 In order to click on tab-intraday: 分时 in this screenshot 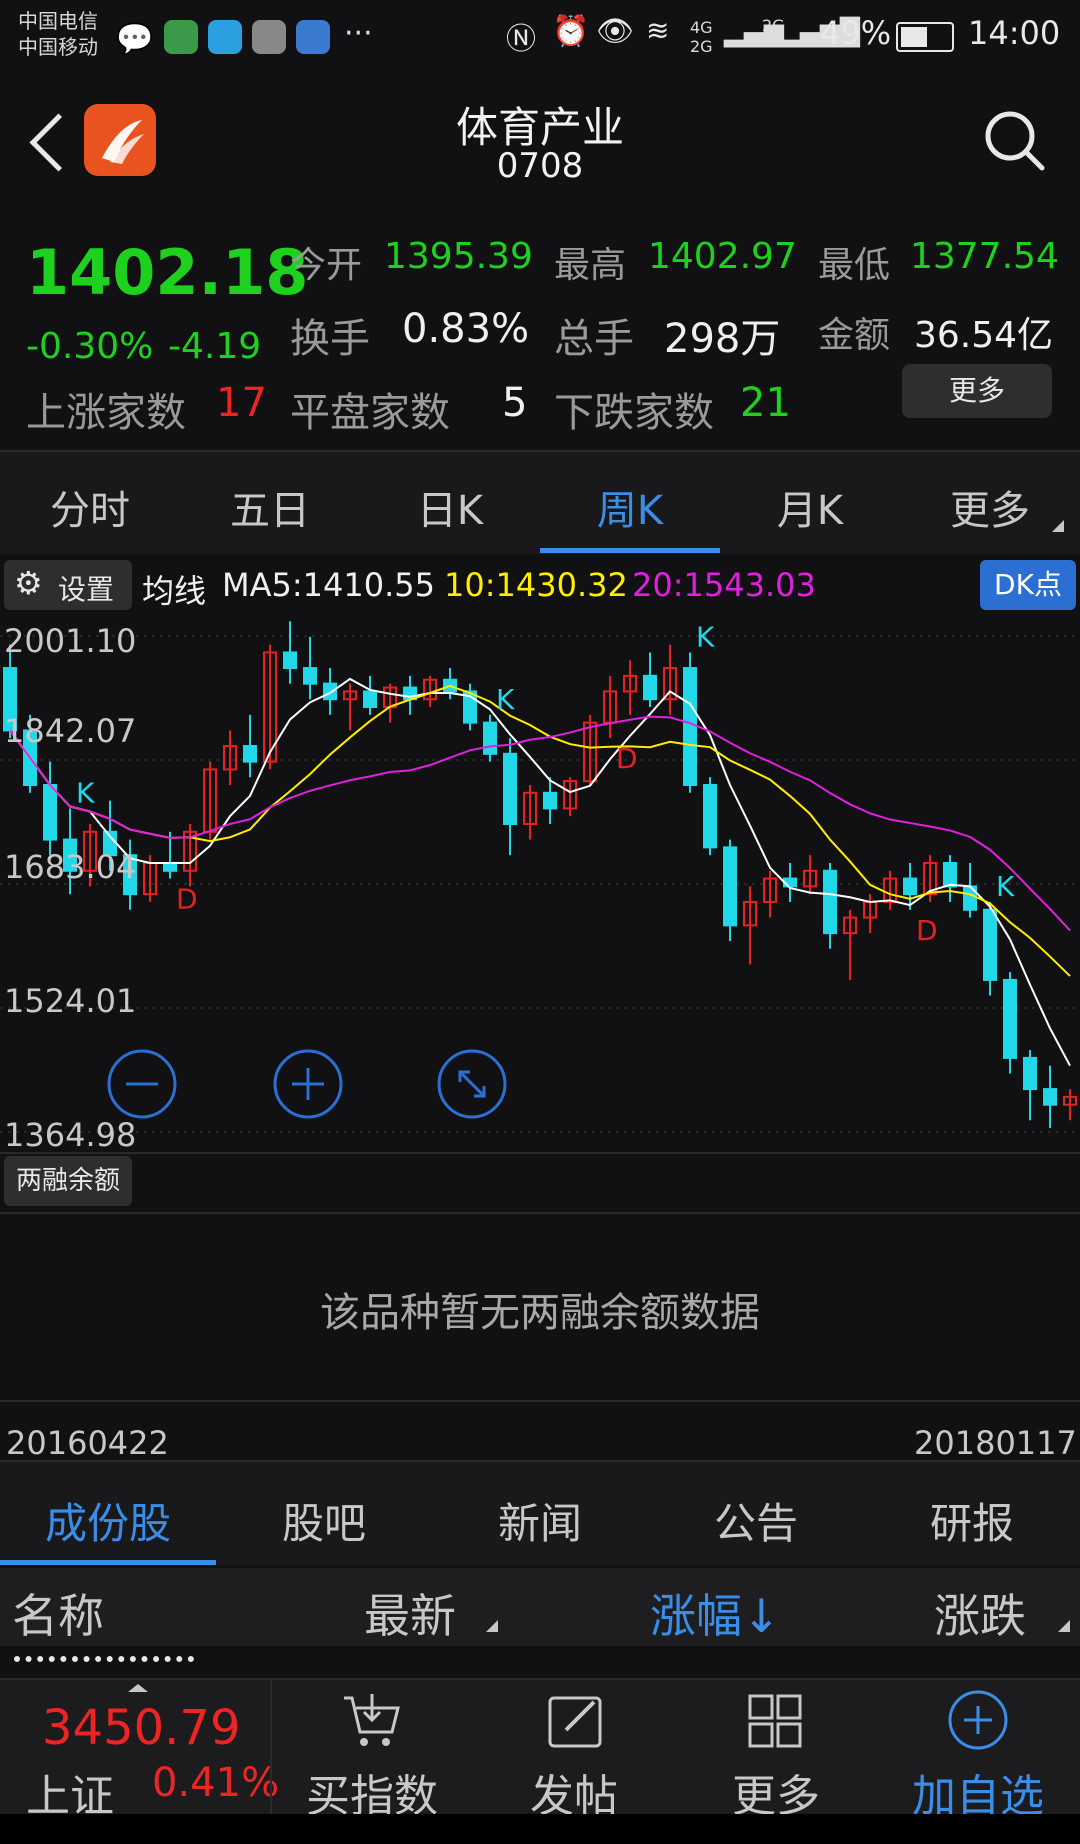, I will do `click(90, 507)`.